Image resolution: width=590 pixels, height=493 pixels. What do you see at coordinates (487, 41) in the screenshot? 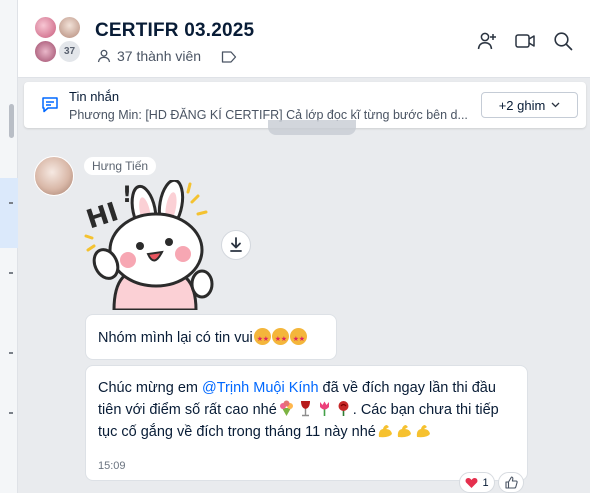
I see `add-member-icon` at bounding box center [487, 41].